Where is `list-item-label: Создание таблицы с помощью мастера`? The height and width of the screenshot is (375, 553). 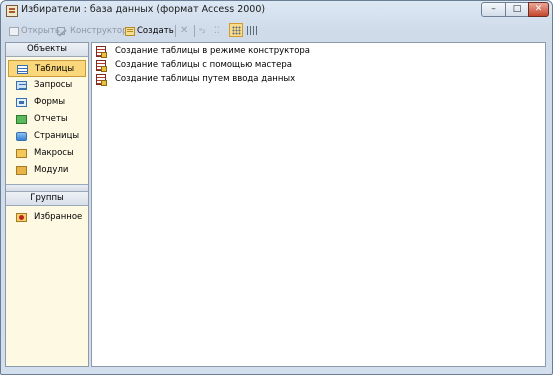
list-item-label: Создание таблицы с помощью мастера is located at coordinates (204, 65).